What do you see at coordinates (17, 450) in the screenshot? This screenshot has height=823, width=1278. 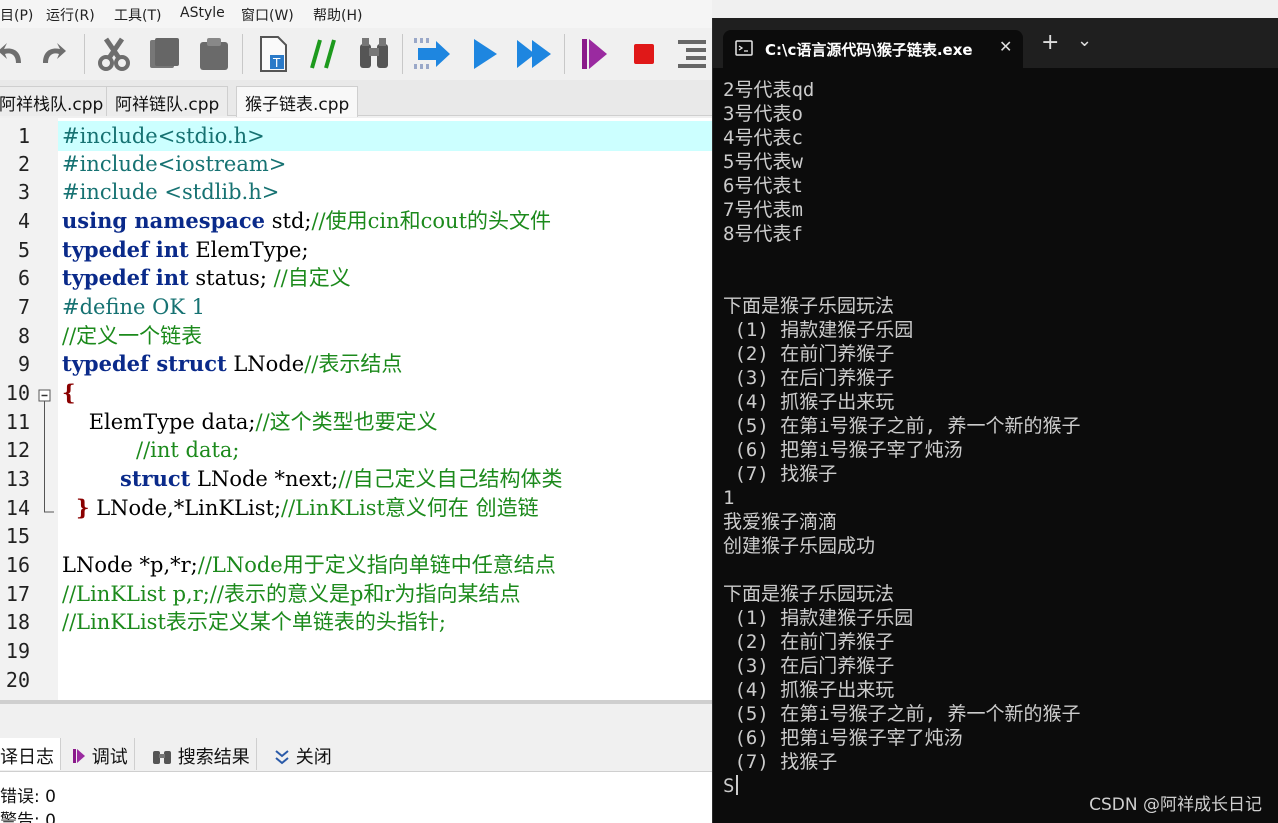 I see `line-number: 12` at bounding box center [17, 450].